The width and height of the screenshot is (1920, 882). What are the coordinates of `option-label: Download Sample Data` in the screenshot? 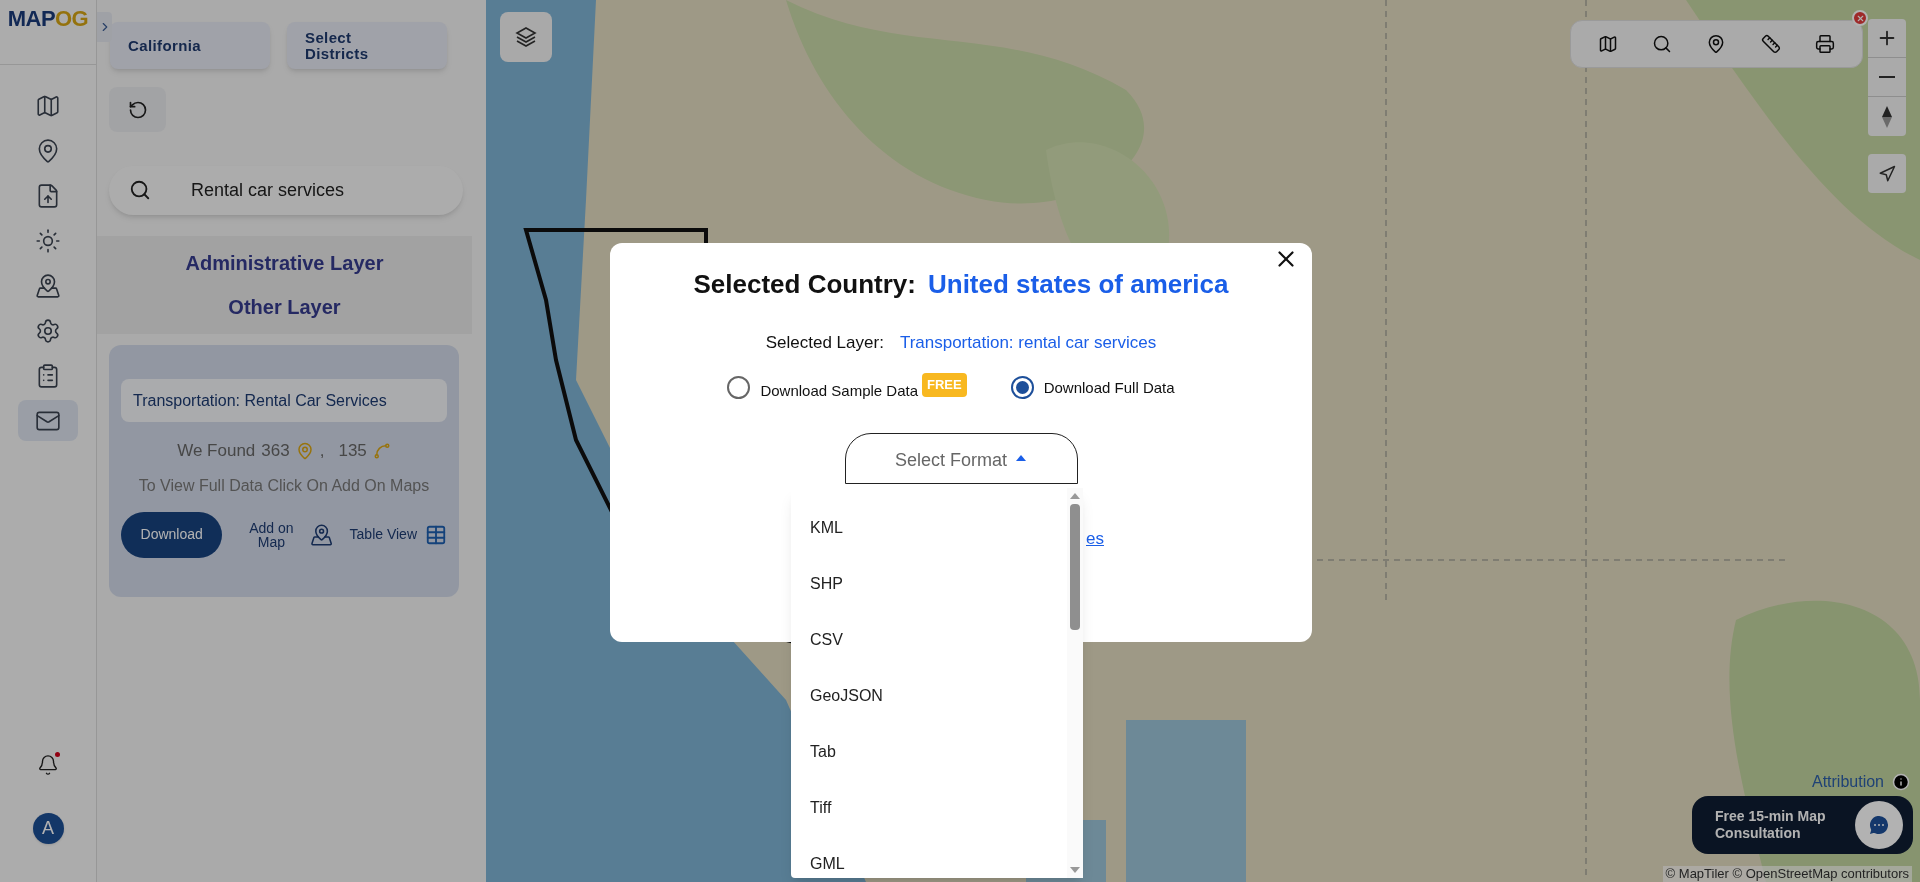 It's located at (839, 390).